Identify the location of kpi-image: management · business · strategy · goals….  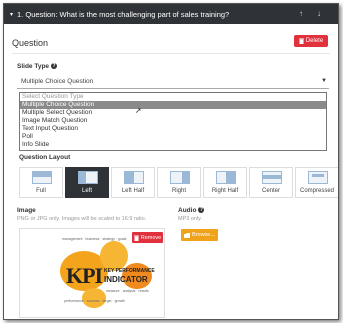
(110, 274).